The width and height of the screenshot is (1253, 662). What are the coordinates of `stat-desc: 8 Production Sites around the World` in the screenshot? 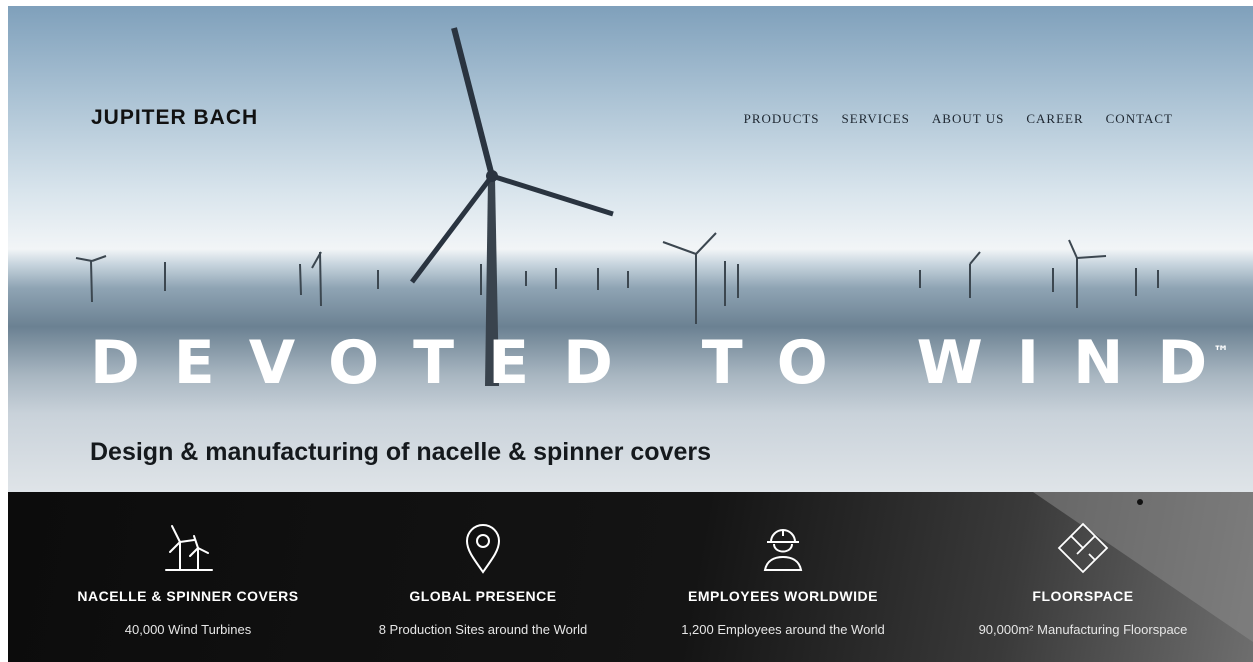 It's located at (483, 629).